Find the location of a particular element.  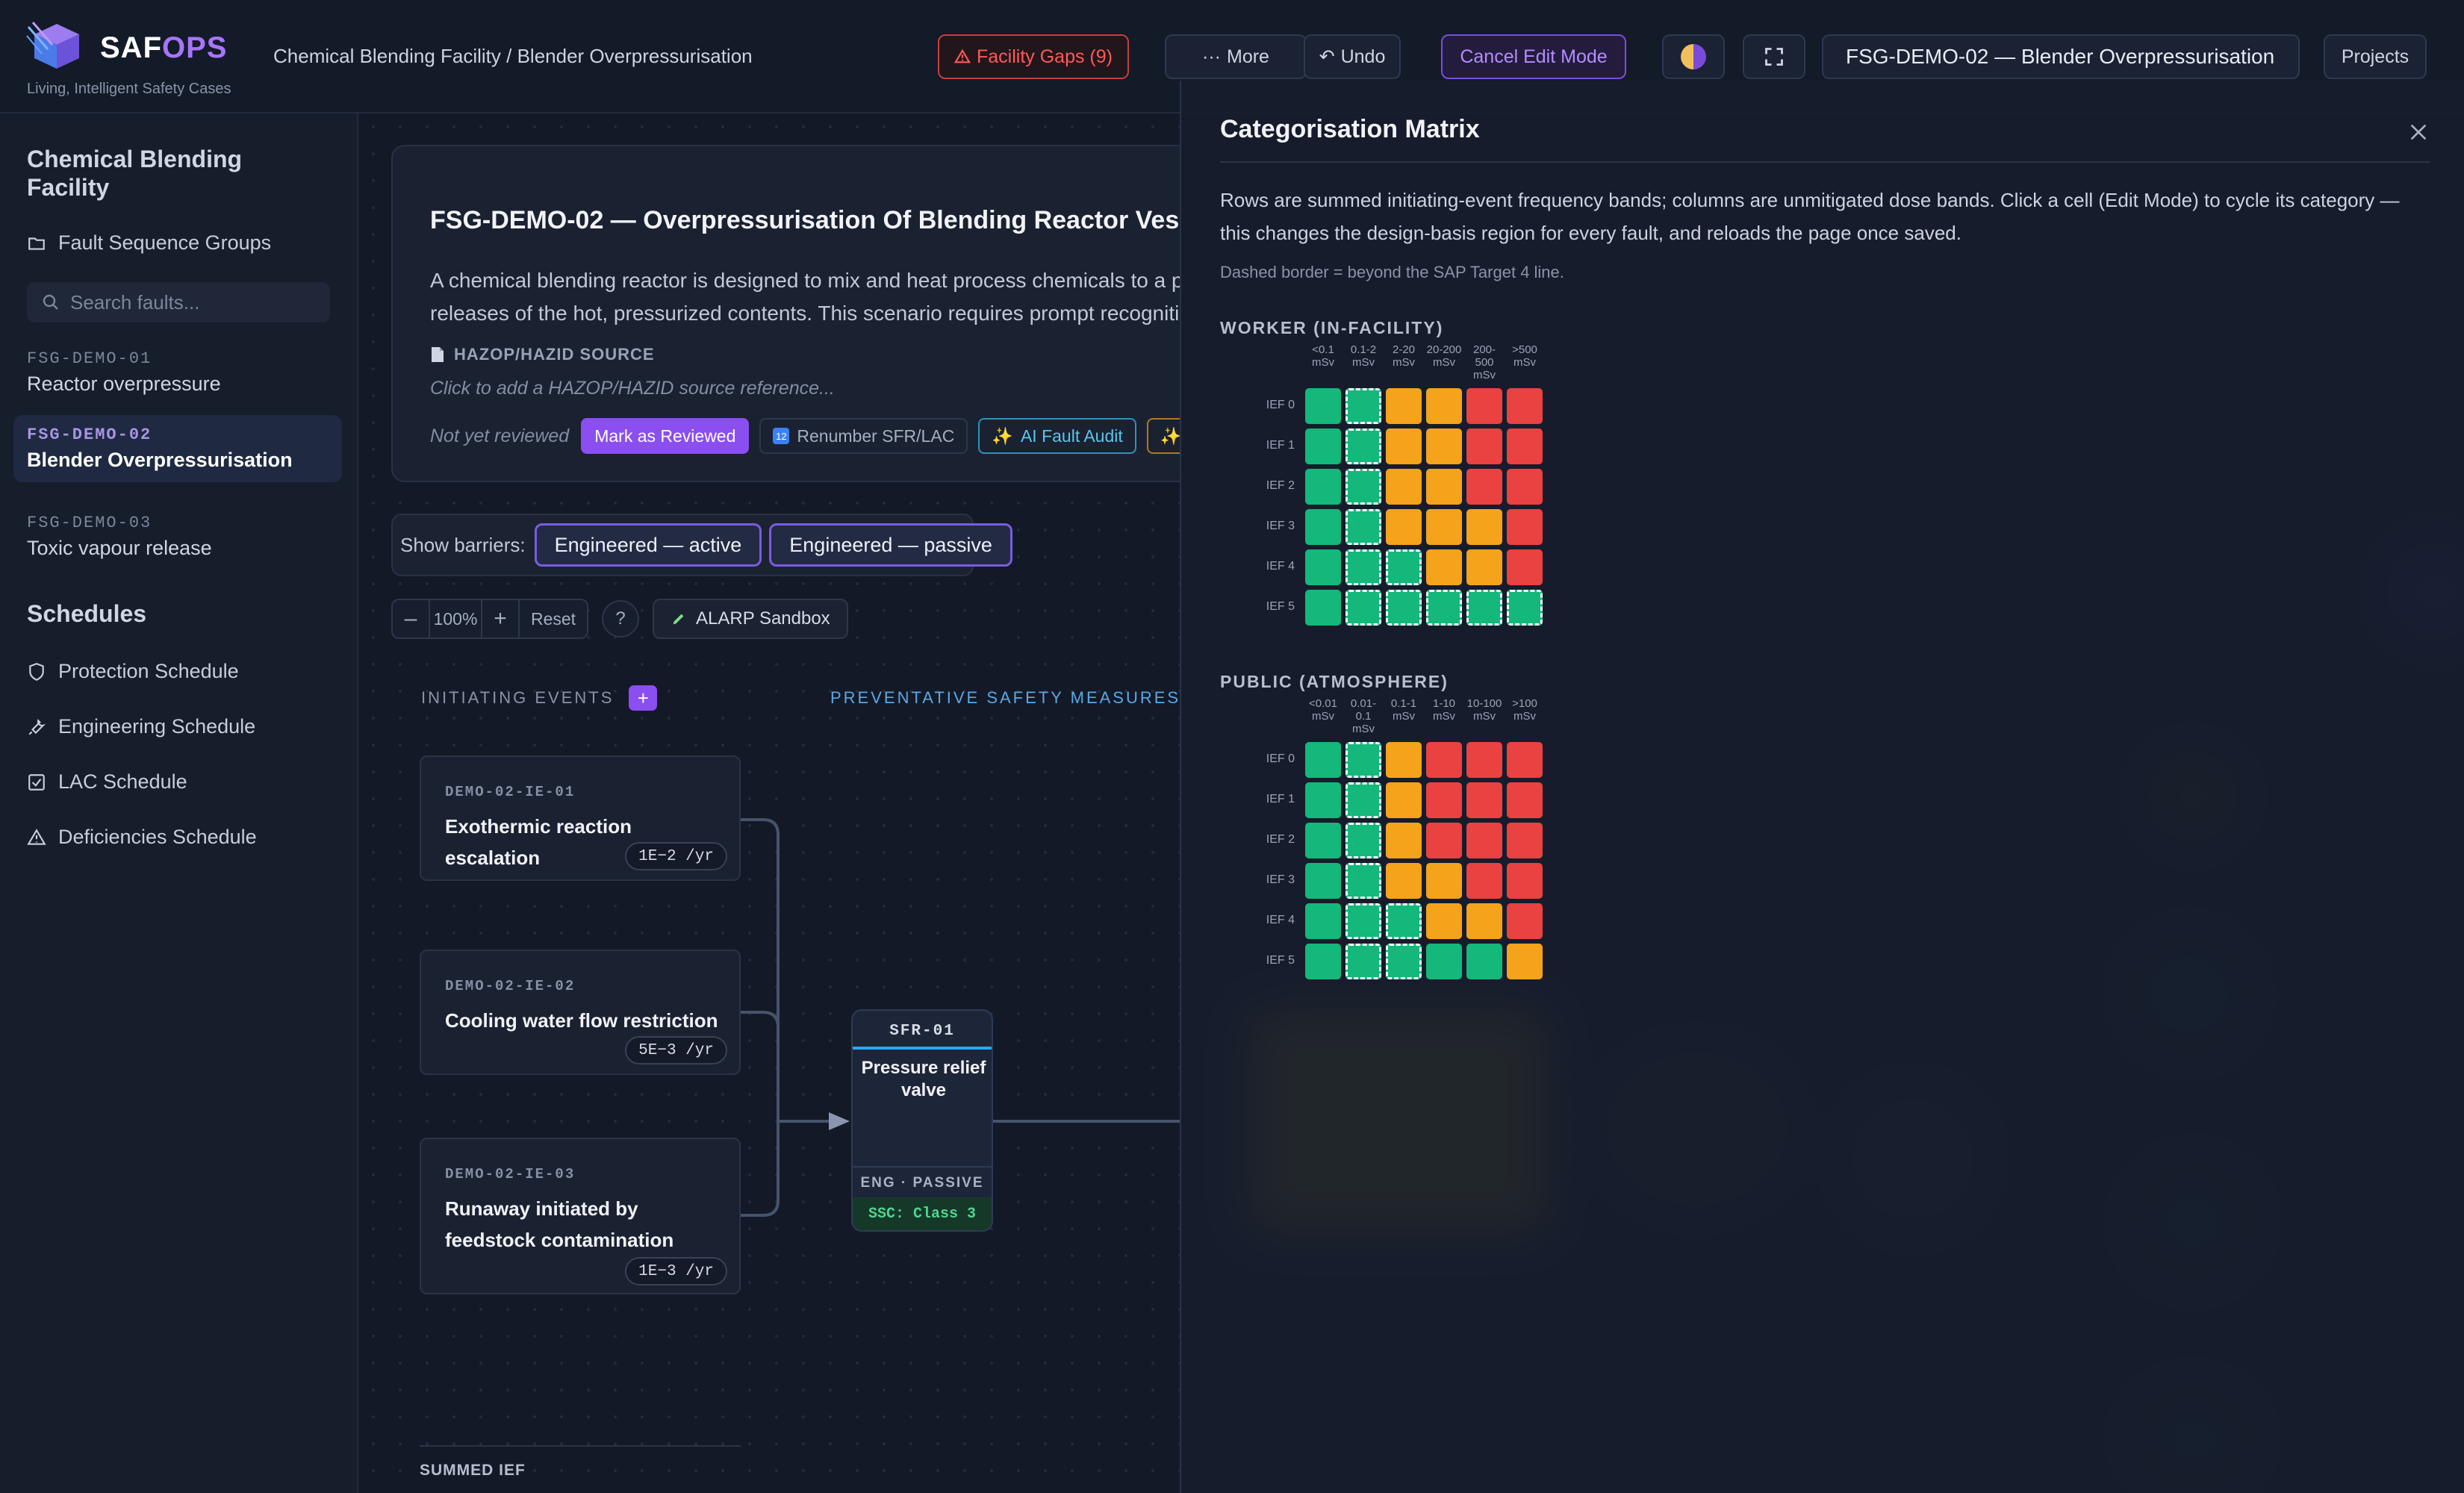

sidebar-item-fsg-demo-02: FSG-DEMO-02 Blender Overpressurisation is located at coordinates (177, 449).